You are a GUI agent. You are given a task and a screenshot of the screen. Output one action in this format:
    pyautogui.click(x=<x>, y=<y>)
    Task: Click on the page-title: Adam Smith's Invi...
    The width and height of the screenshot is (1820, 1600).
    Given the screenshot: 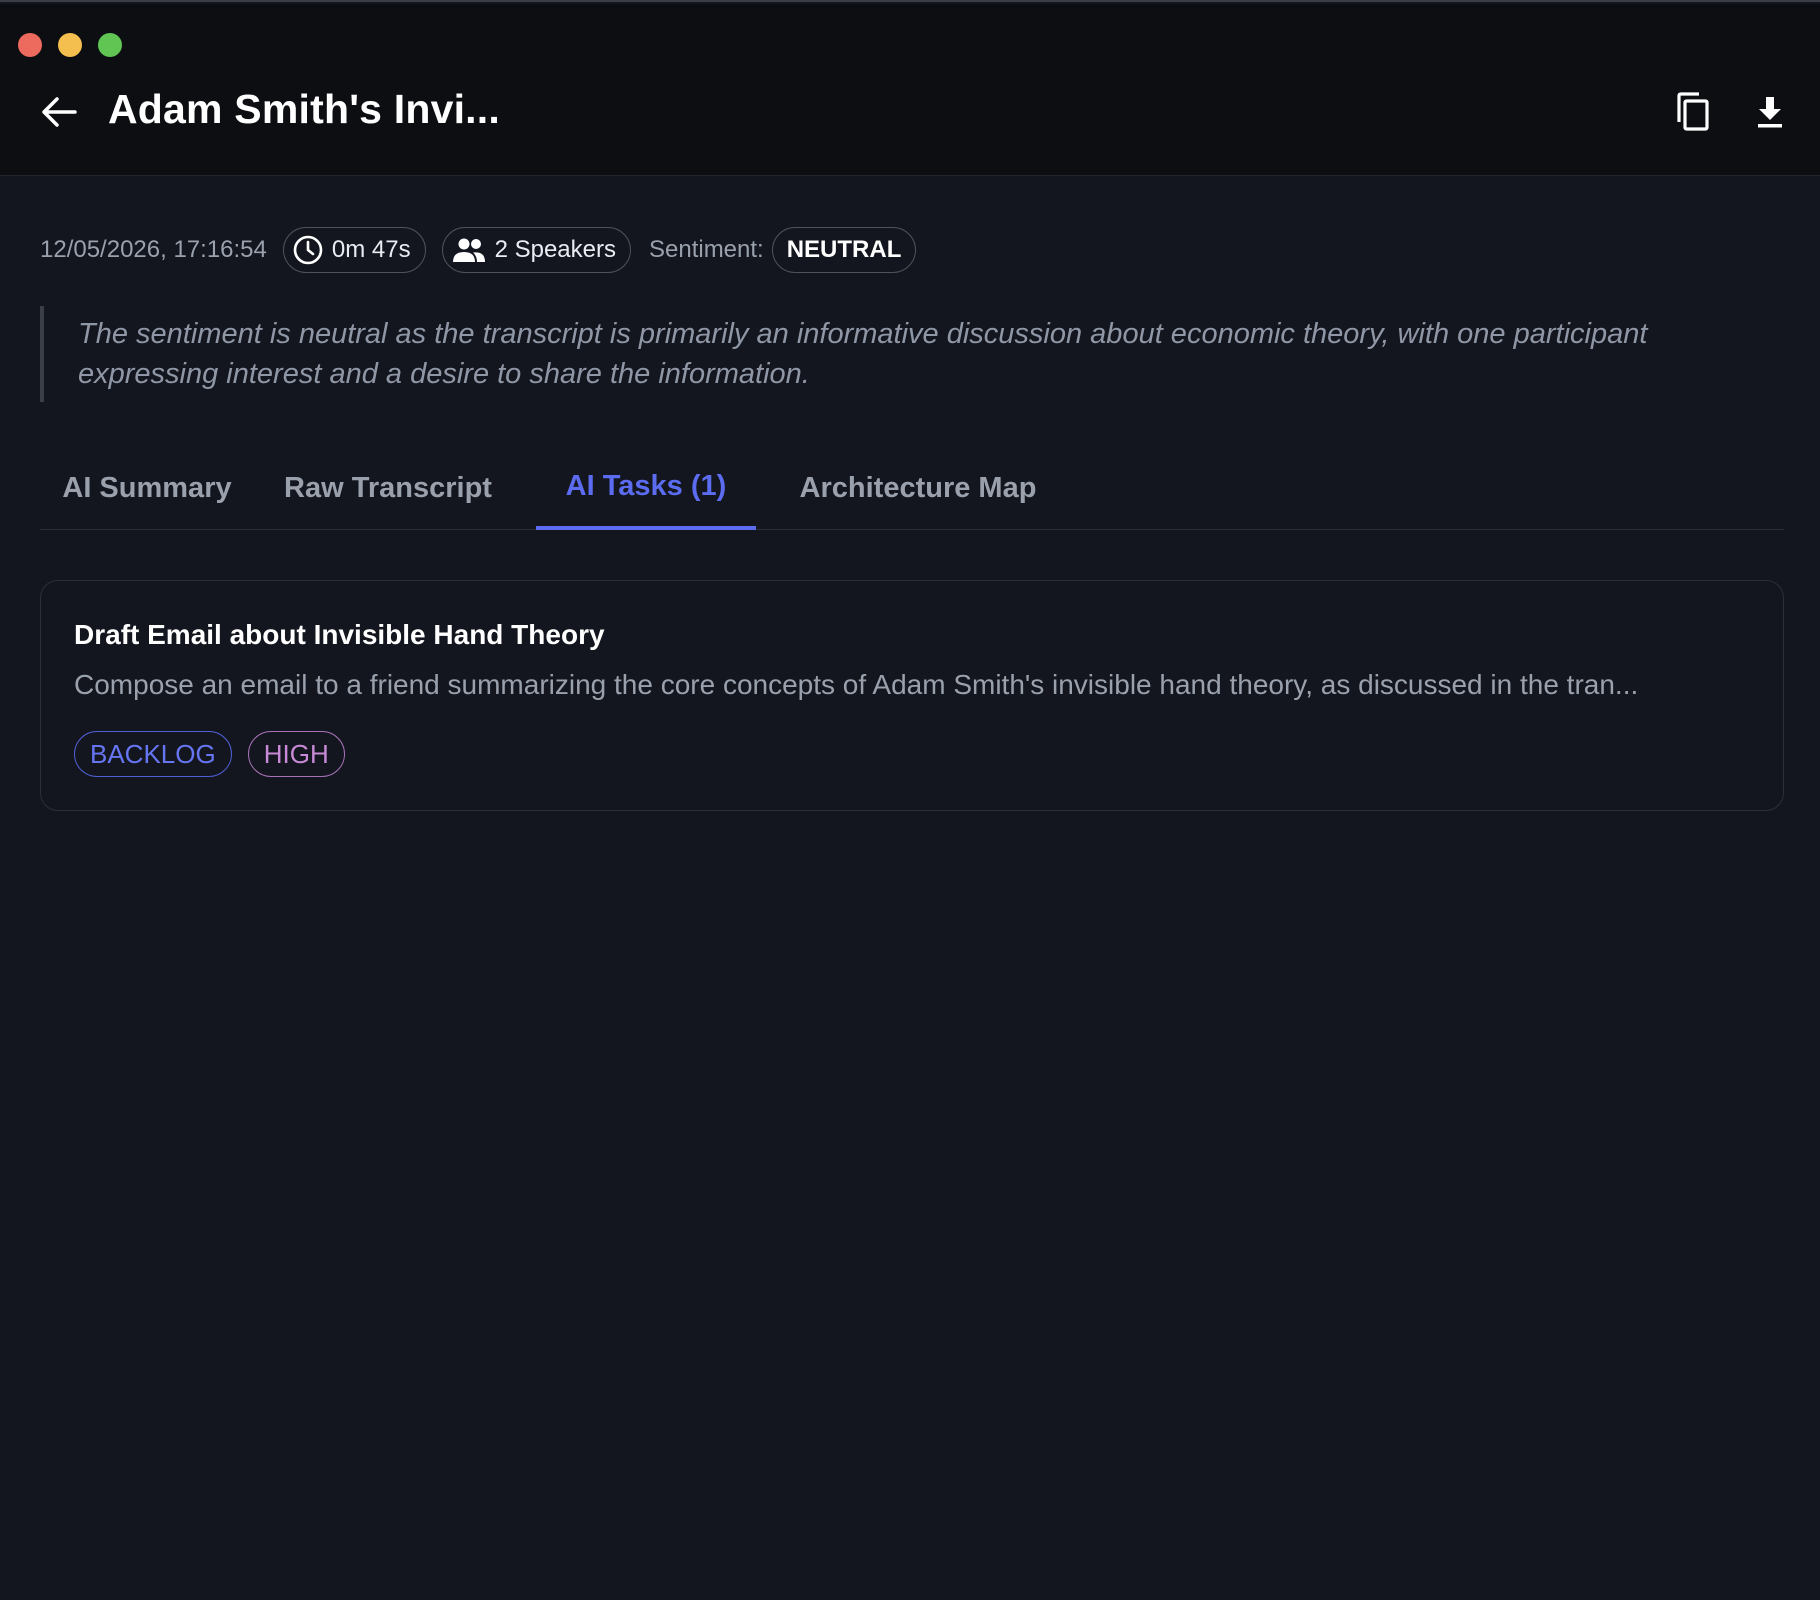 What is the action you would take?
    pyautogui.click(x=304, y=109)
    